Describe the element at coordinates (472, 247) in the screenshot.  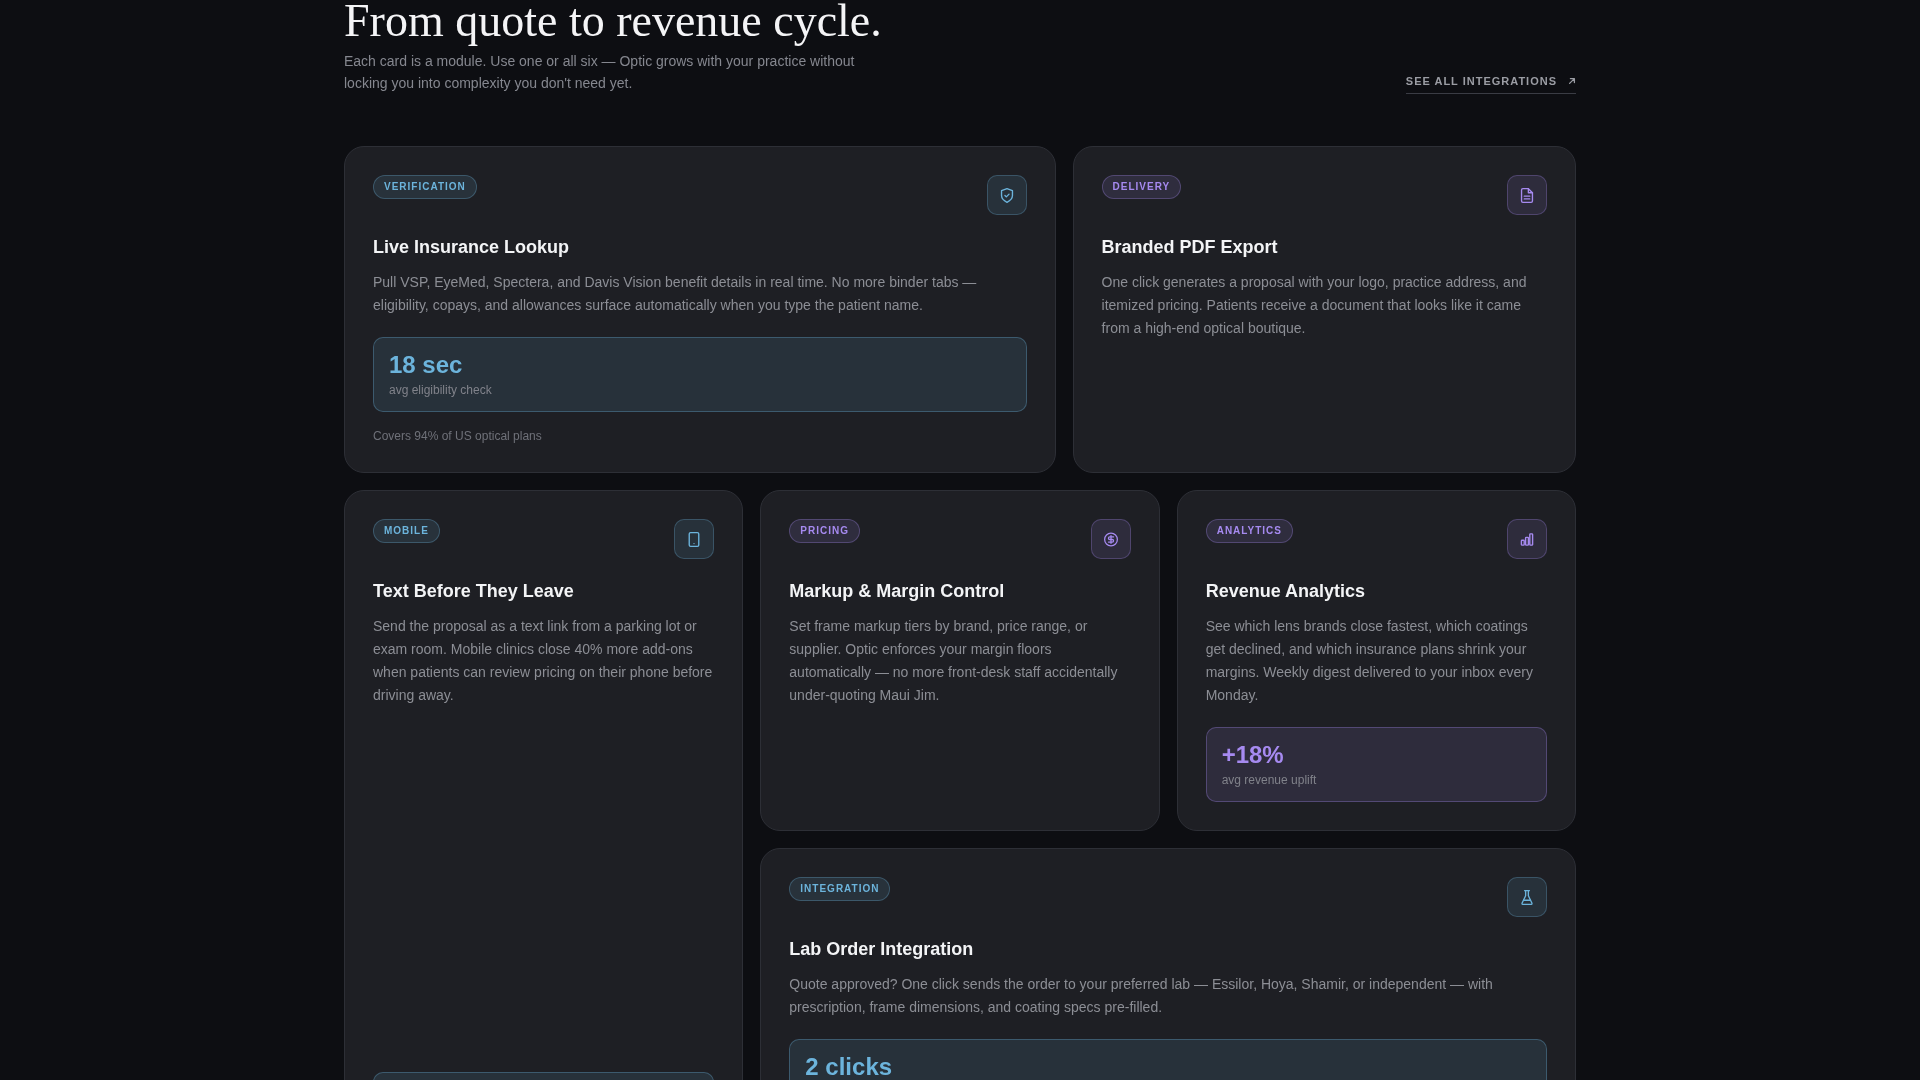
I see `card-title: Live Insurance Lookup` at that location.